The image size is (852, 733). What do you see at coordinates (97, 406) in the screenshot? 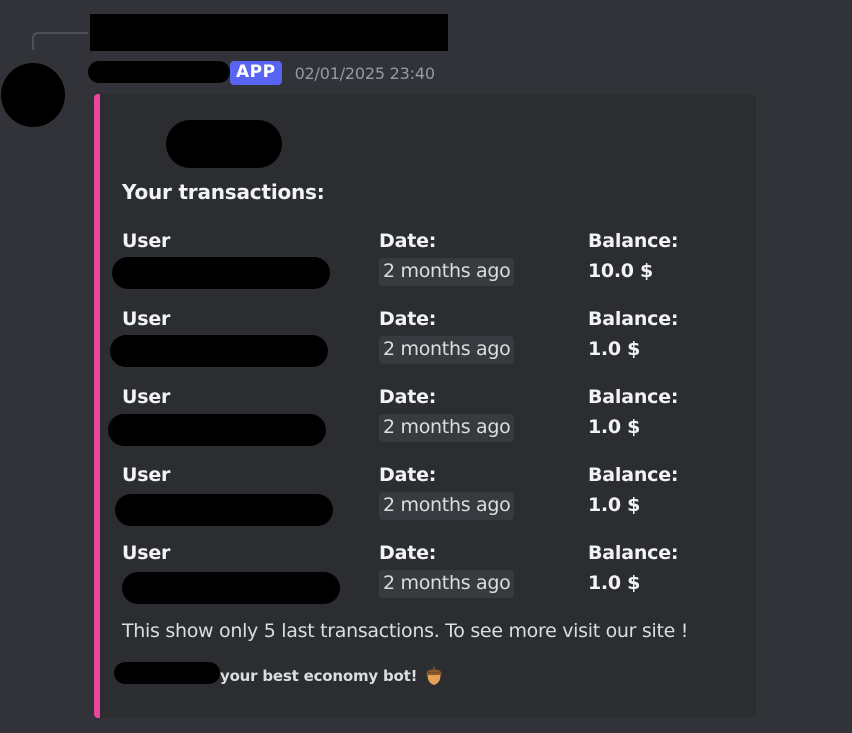
I see `embed-accent-bar` at bounding box center [97, 406].